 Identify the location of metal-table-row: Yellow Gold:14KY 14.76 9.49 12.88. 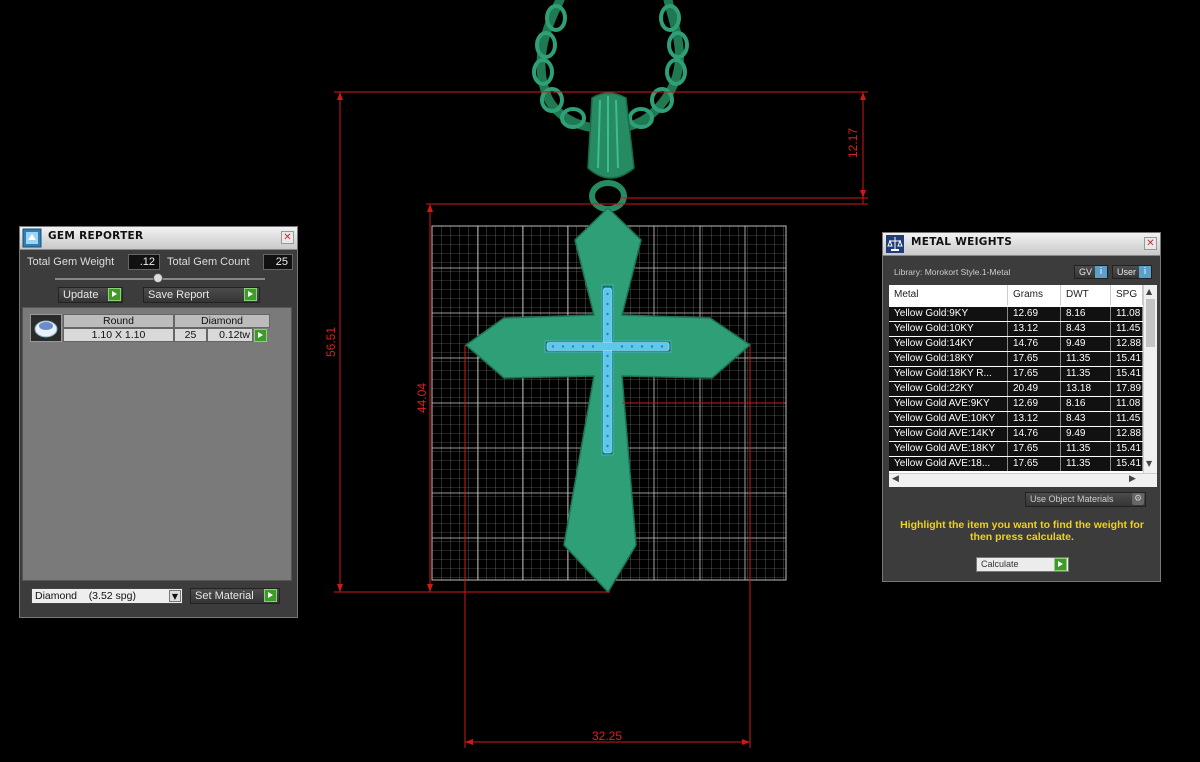
(1016, 344).